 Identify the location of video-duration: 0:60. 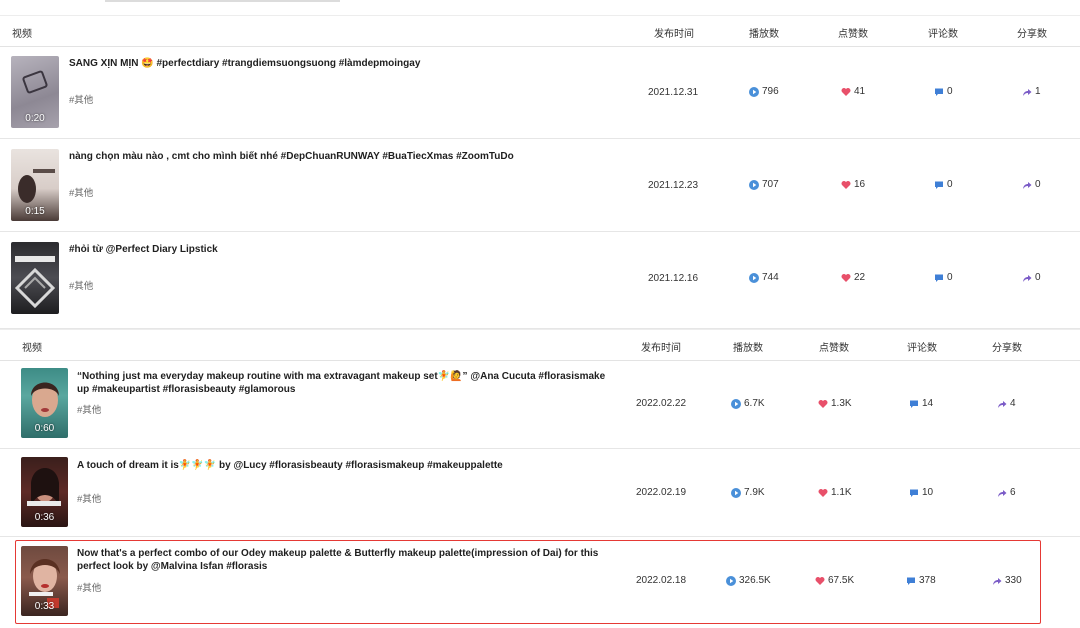
(44, 428).